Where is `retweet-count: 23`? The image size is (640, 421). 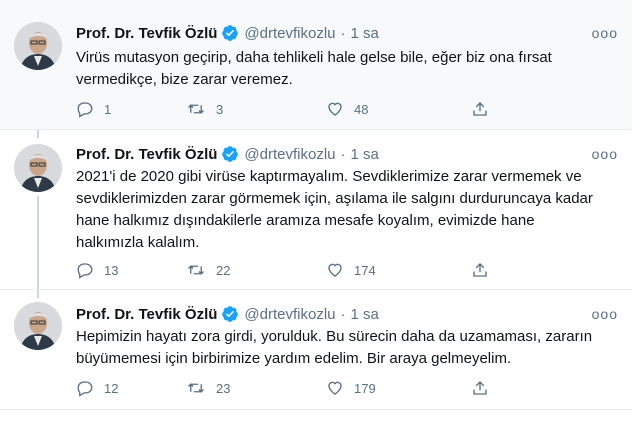 retweet-count: 23 is located at coordinates (223, 388).